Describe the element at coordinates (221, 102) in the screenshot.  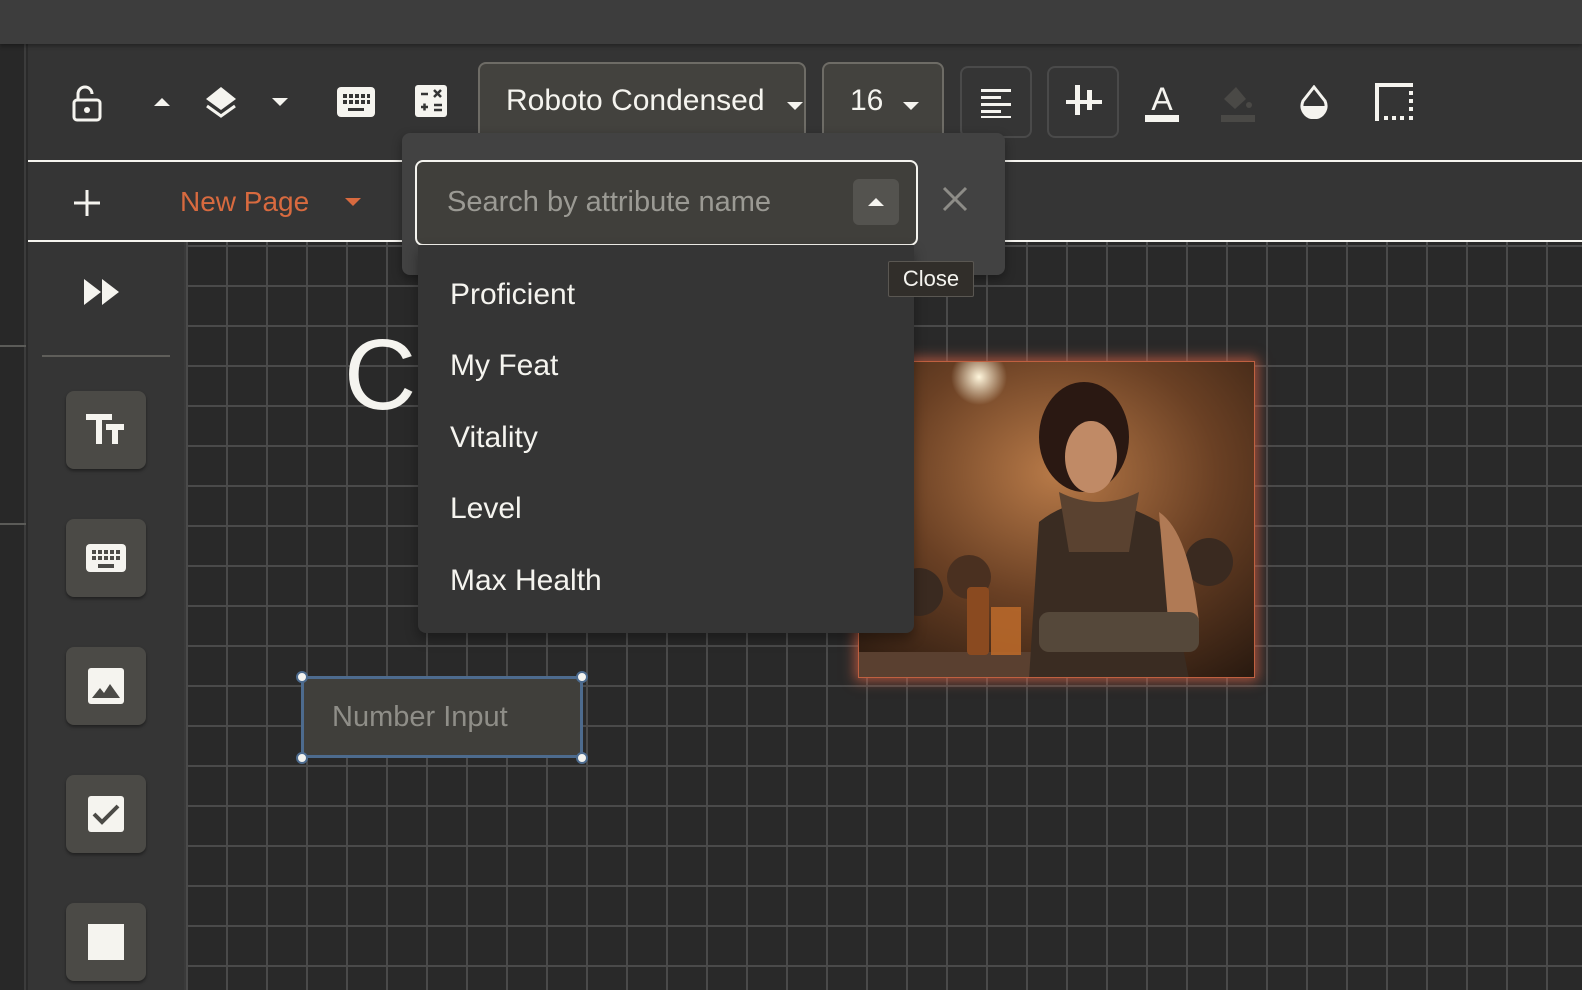
I see `layers-icon` at that location.